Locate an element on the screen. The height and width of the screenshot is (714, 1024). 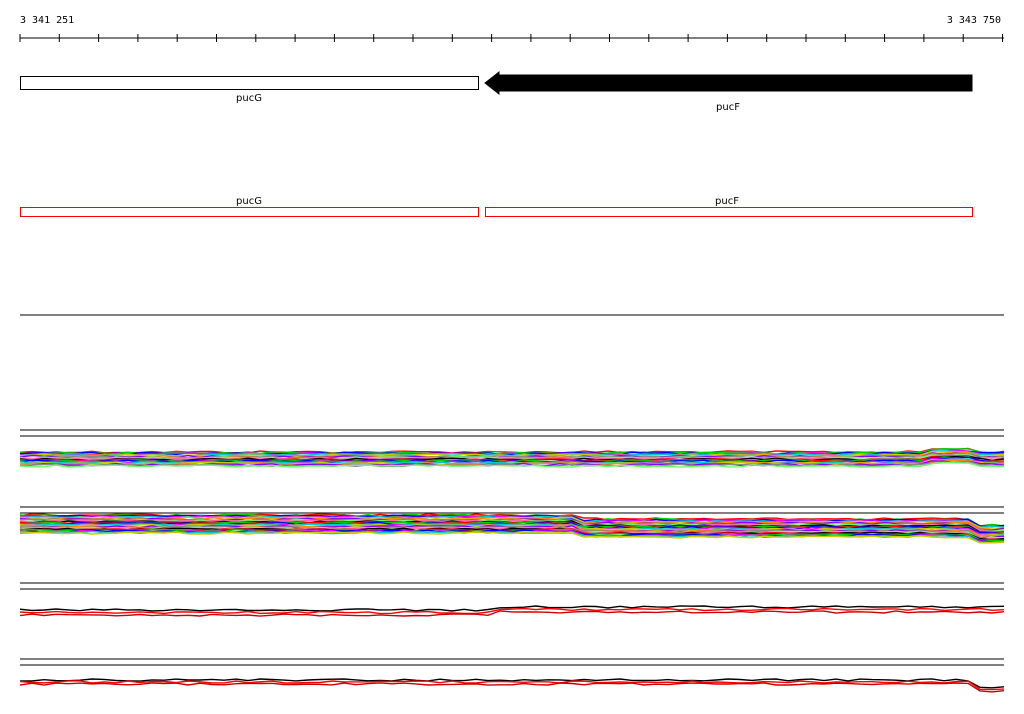
feature-track: pucG pucF is located at coordinates (496, 206).